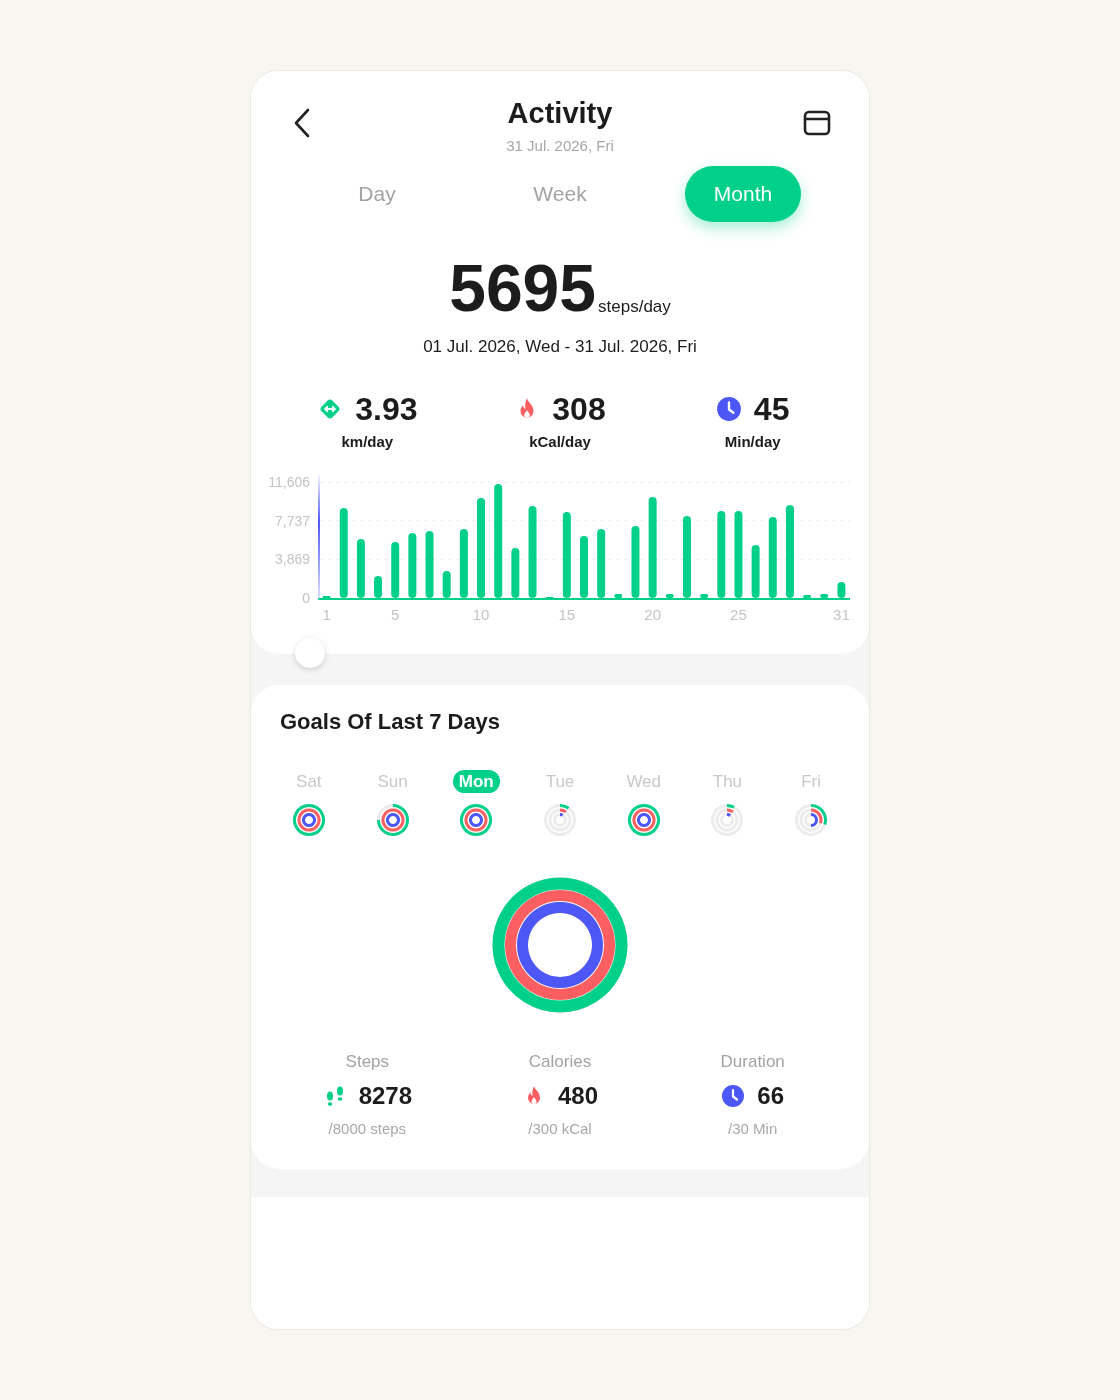  I want to click on x-tick-label: 31, so click(841, 614).